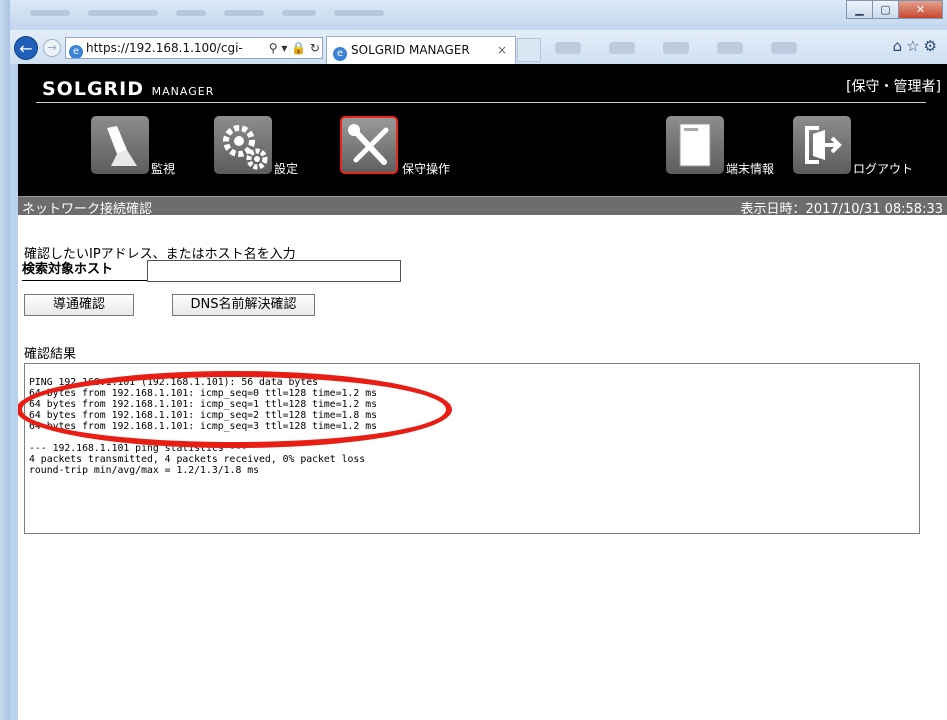  What do you see at coordinates (84, 270) in the screenshot?
I see `host-field-label: 検索対象ホスト` at bounding box center [84, 270].